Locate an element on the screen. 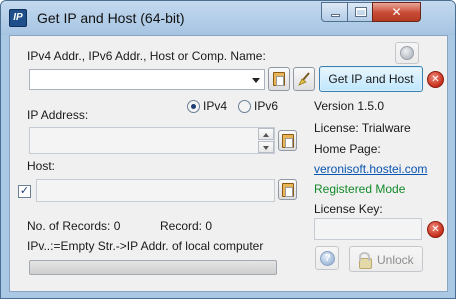 The width and height of the screenshot is (456, 299). get-ip-and-host-label: Get IP and Host is located at coordinates (371, 79).